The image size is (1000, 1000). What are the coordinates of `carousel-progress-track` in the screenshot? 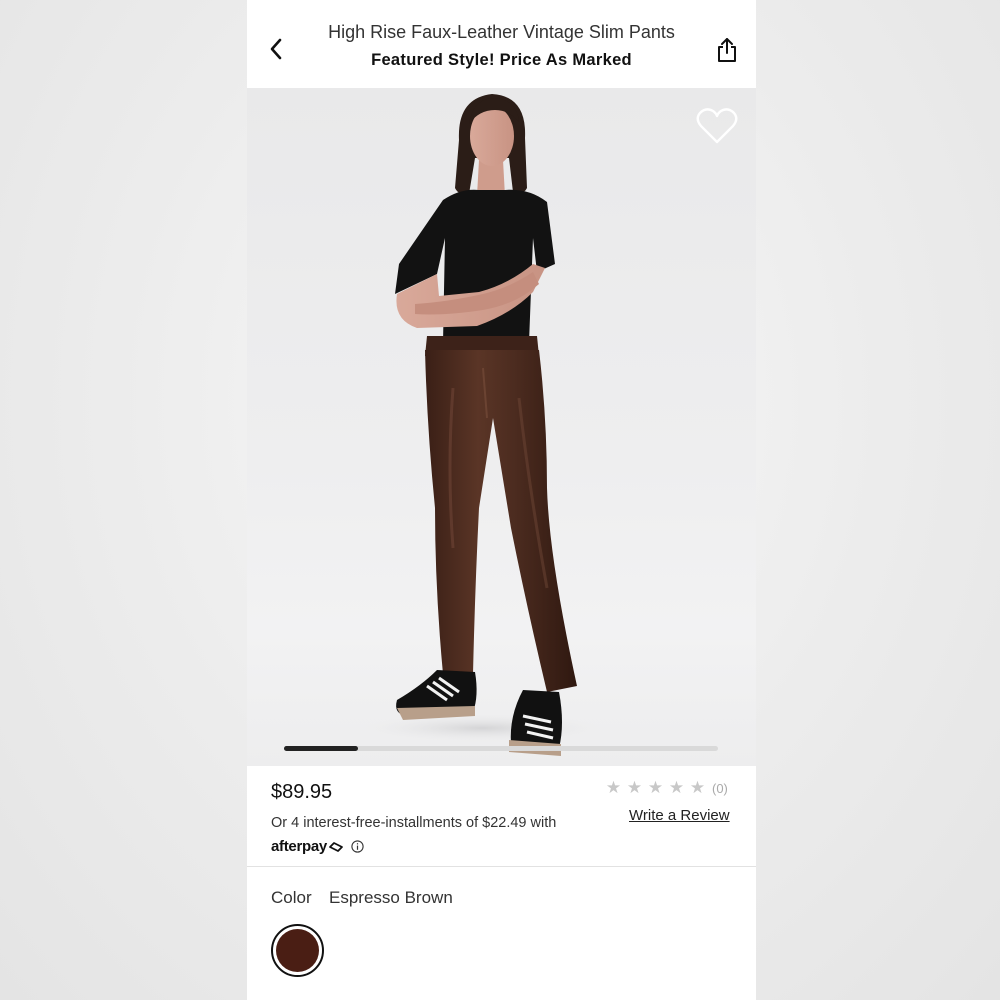 It's located at (501, 748).